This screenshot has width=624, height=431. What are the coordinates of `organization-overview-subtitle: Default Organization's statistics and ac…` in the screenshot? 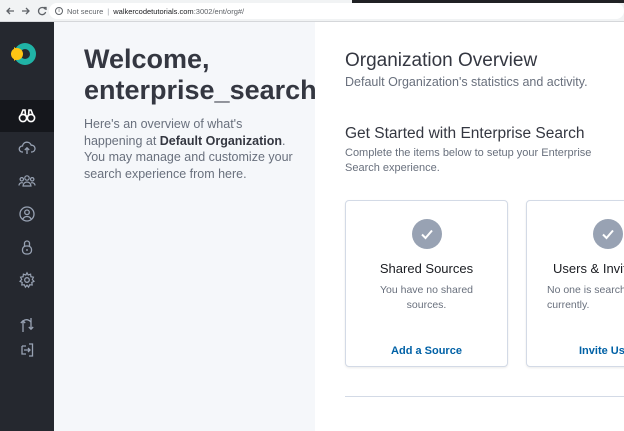 It's located at (466, 82).